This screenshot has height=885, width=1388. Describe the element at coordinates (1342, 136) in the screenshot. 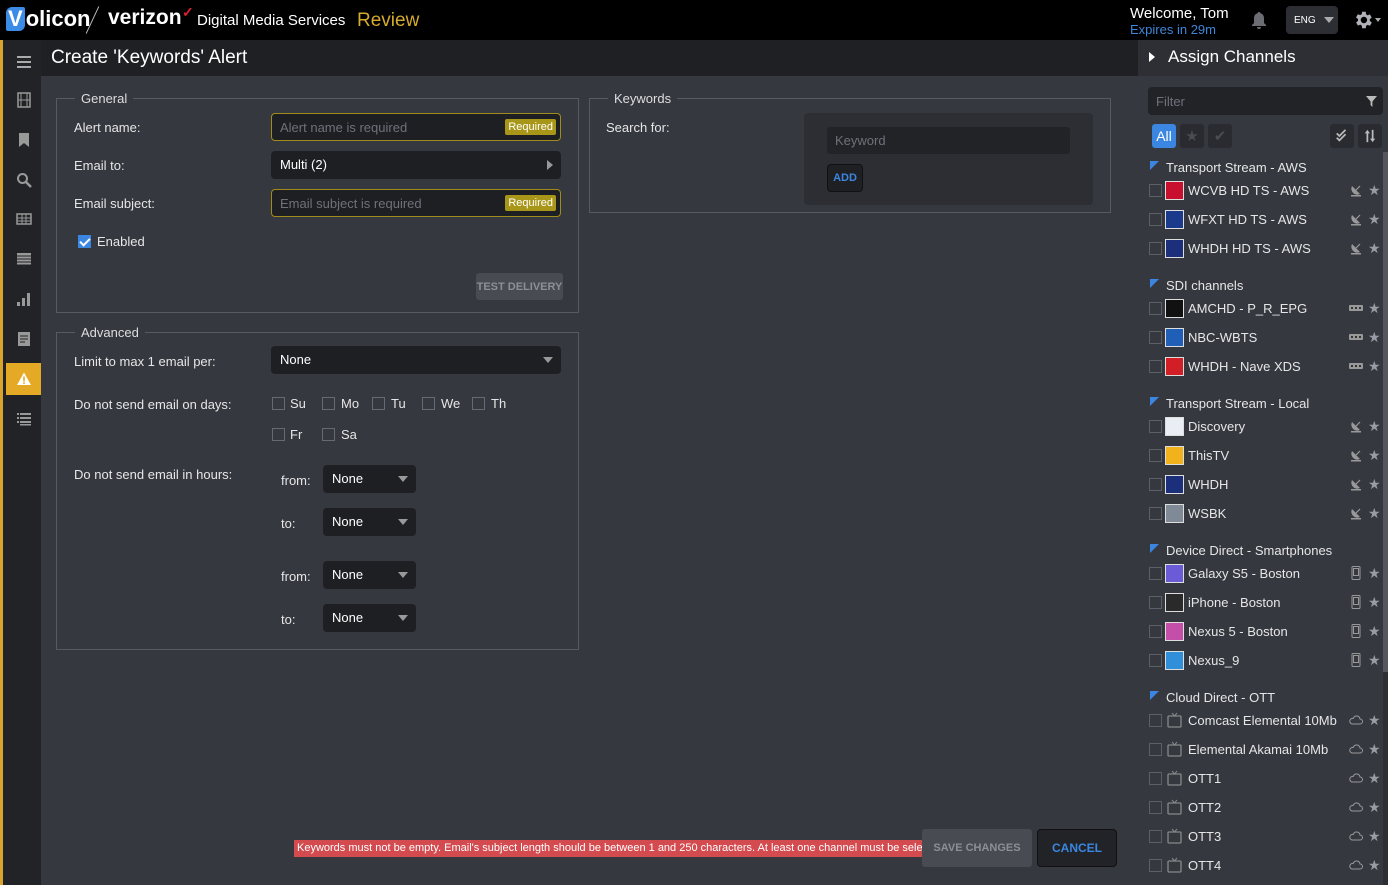

I see `select-all-button` at that location.